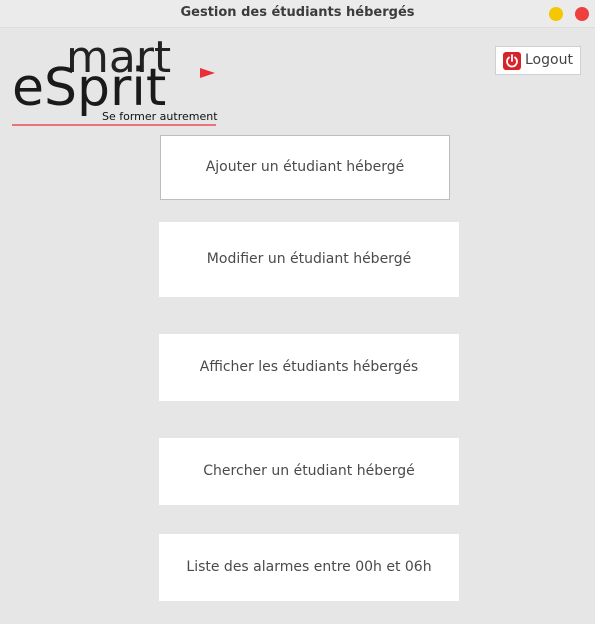 This screenshot has width=595, height=624. Describe the element at coordinates (89, 88) in the screenshot. I see `svg-text: eSprit` at that location.